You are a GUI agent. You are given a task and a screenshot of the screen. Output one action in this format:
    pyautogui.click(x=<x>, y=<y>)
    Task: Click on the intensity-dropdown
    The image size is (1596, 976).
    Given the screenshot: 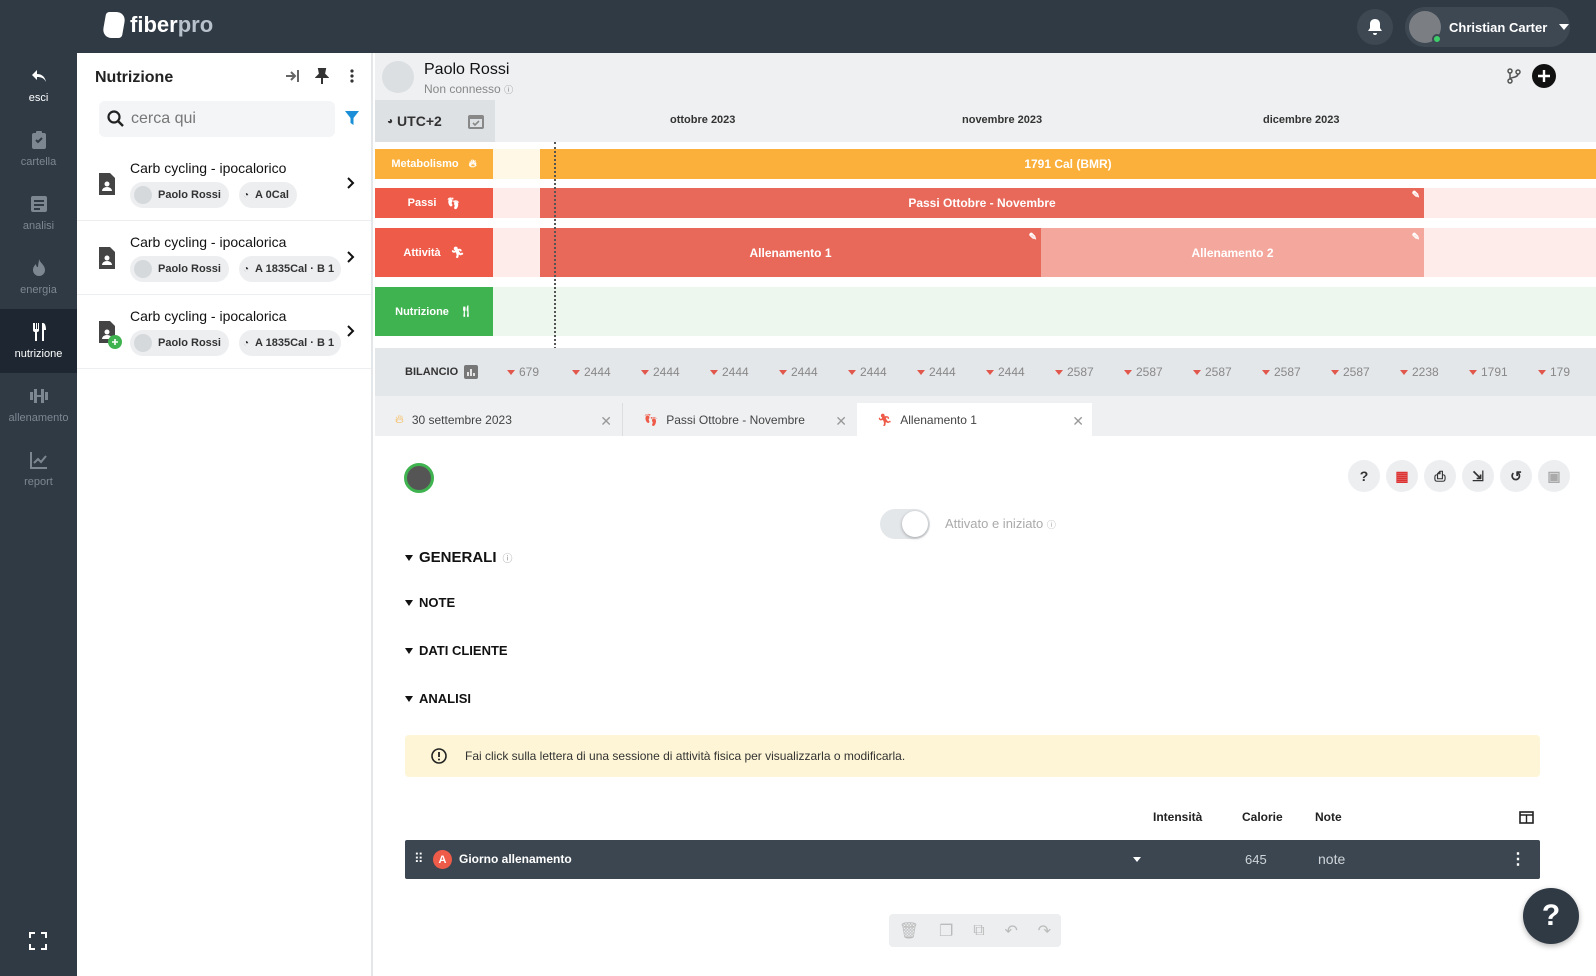 What is the action you would take?
    pyautogui.click(x=1137, y=859)
    